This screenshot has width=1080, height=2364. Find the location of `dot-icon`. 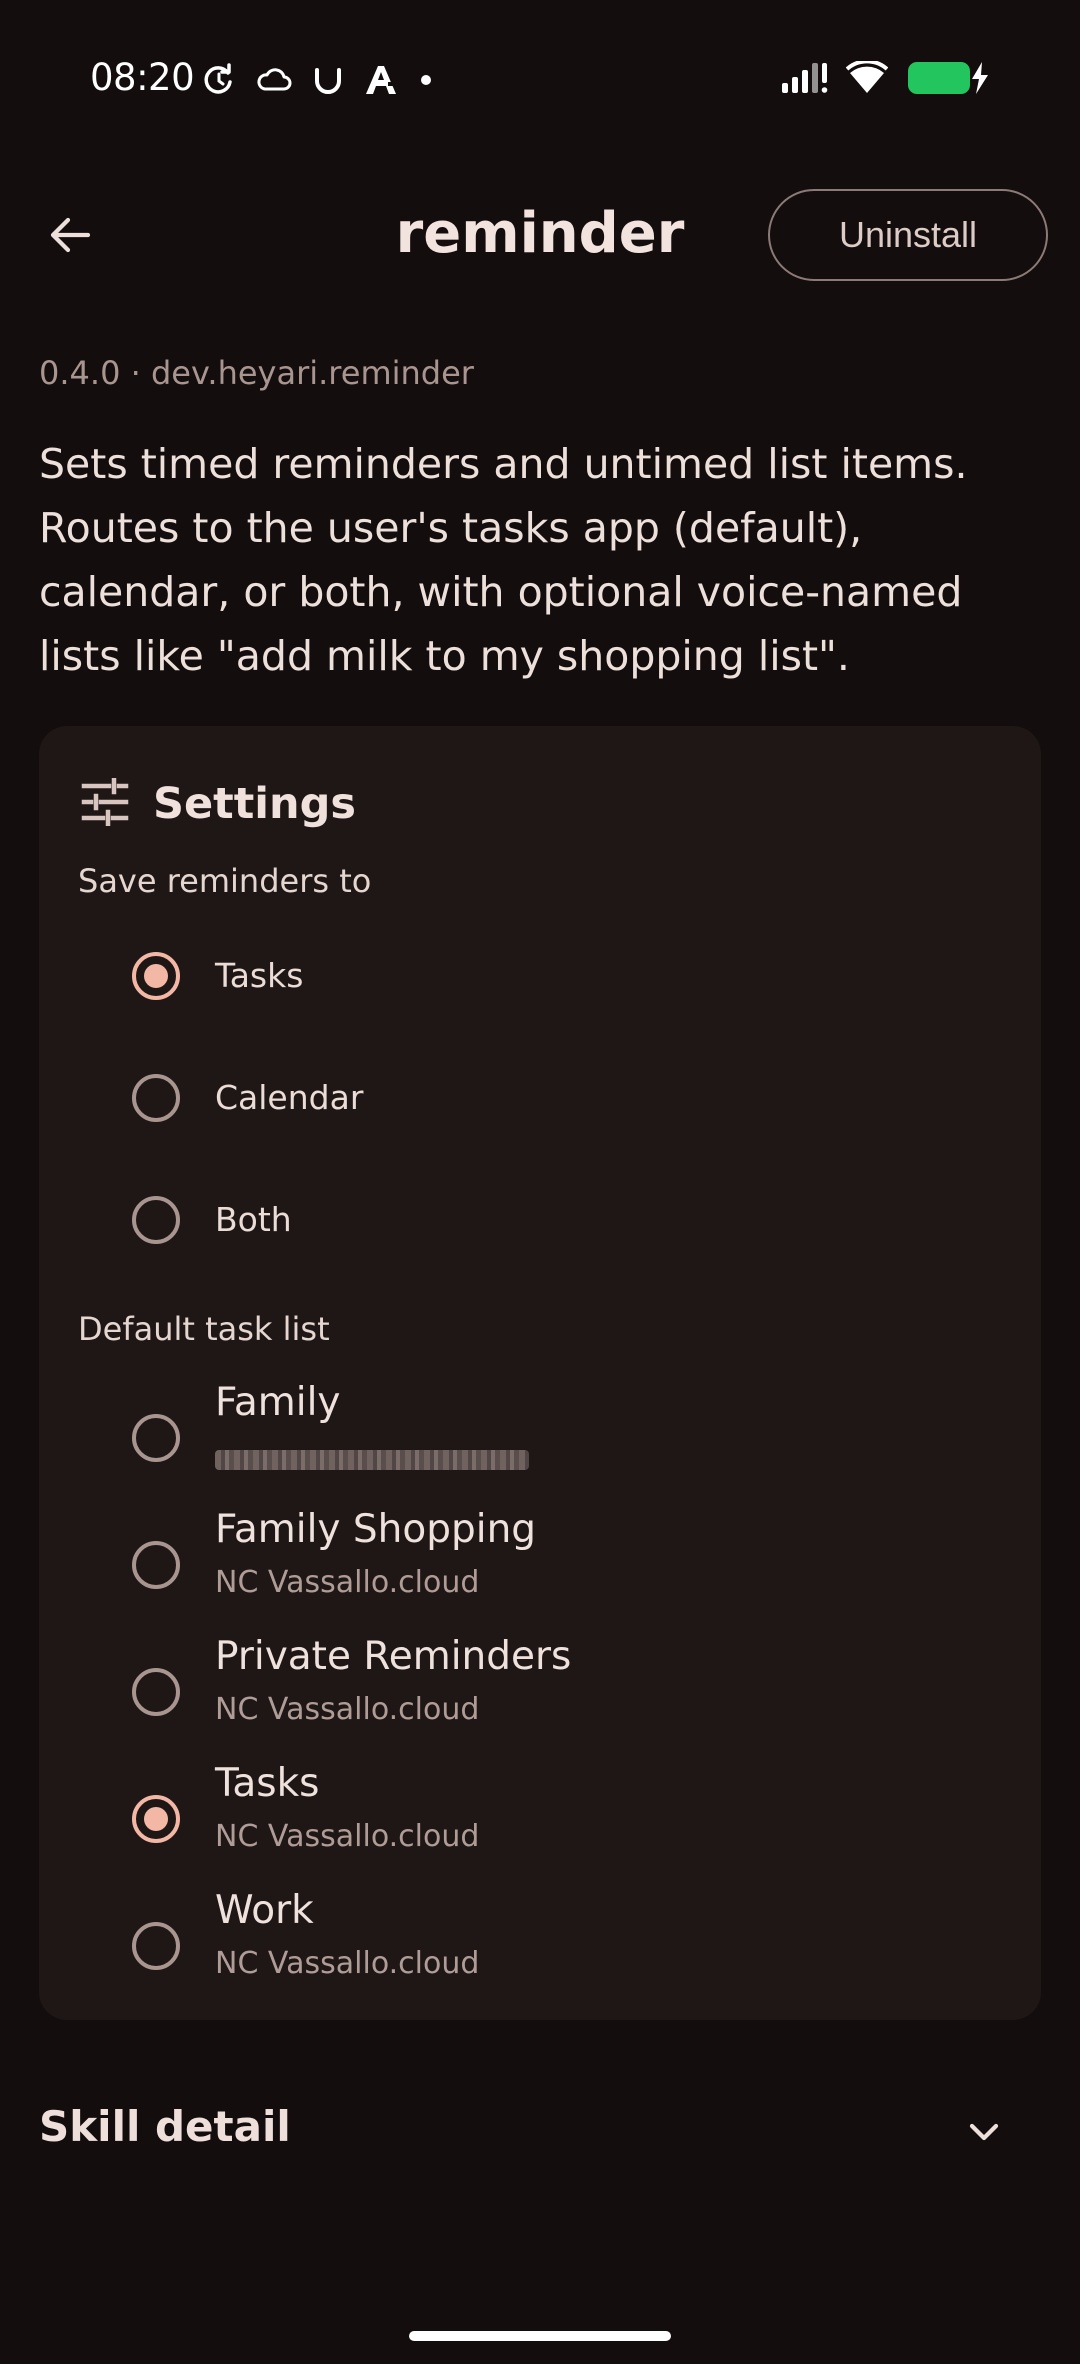

dot-icon is located at coordinates (426, 80).